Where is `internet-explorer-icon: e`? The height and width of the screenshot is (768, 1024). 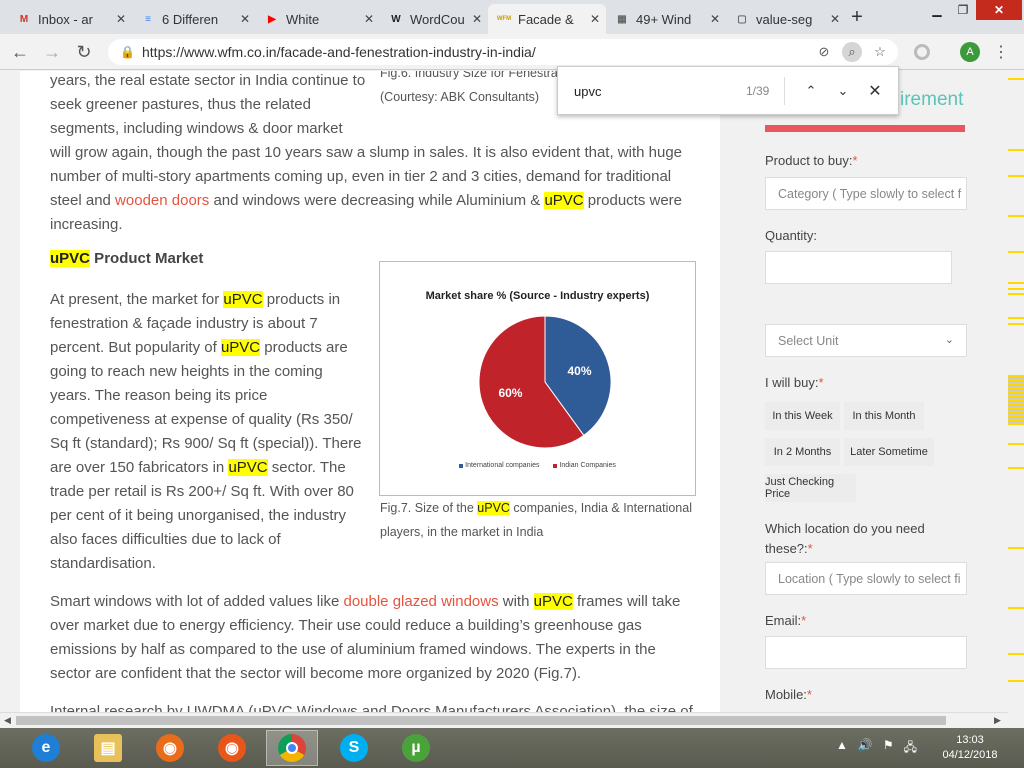 internet-explorer-icon: e is located at coordinates (46, 748).